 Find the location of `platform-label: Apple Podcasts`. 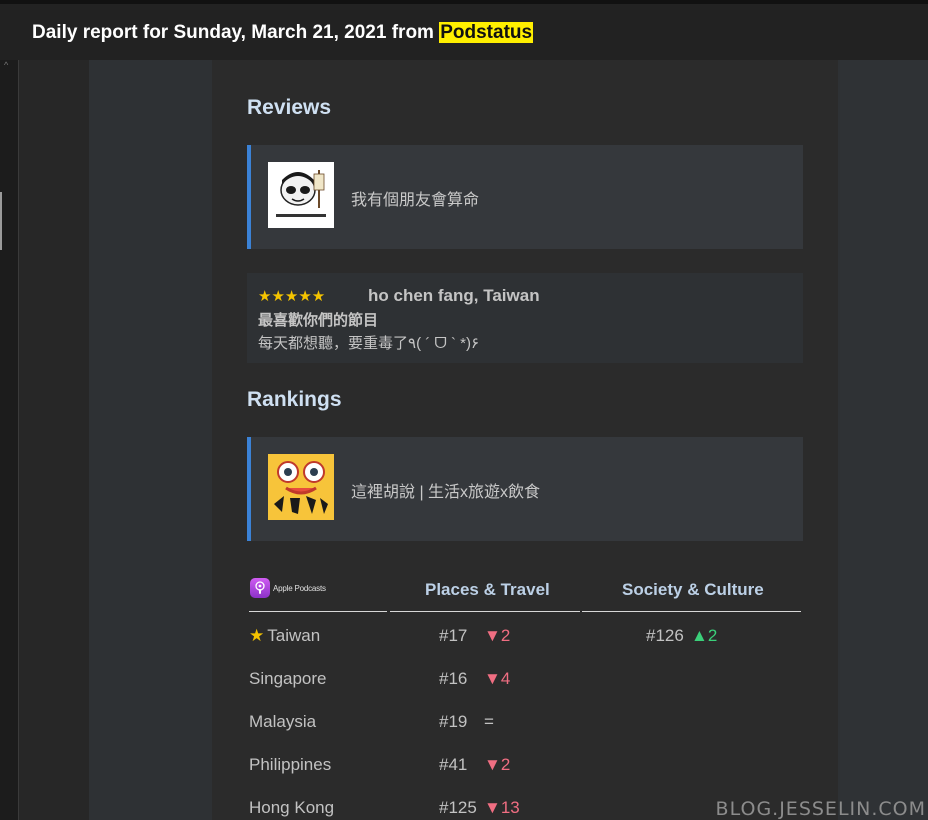

platform-label: Apple Podcasts is located at coordinates (299, 588).